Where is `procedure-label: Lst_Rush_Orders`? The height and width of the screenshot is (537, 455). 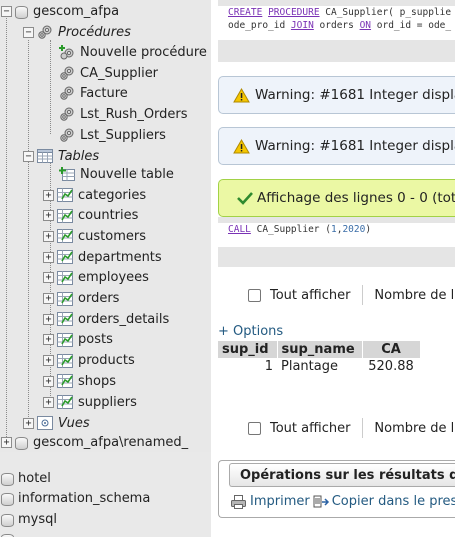
procedure-label: Lst_Rush_Orders is located at coordinates (134, 114).